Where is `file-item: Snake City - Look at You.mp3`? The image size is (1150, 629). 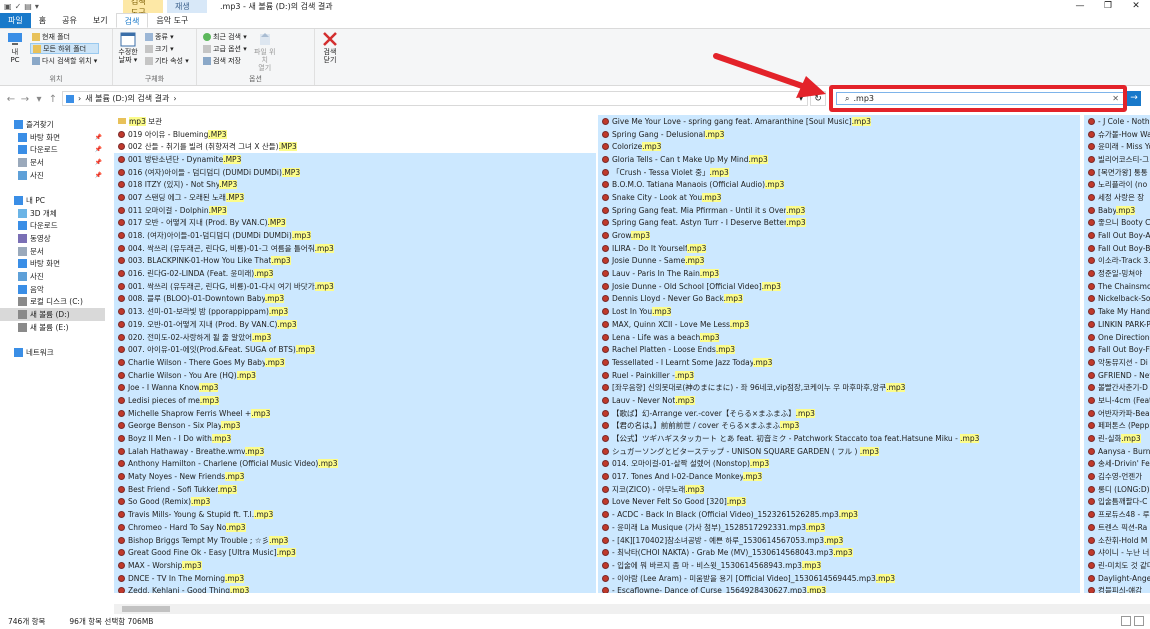 file-item: Snake City - Look at You.mp3 is located at coordinates (839, 197).